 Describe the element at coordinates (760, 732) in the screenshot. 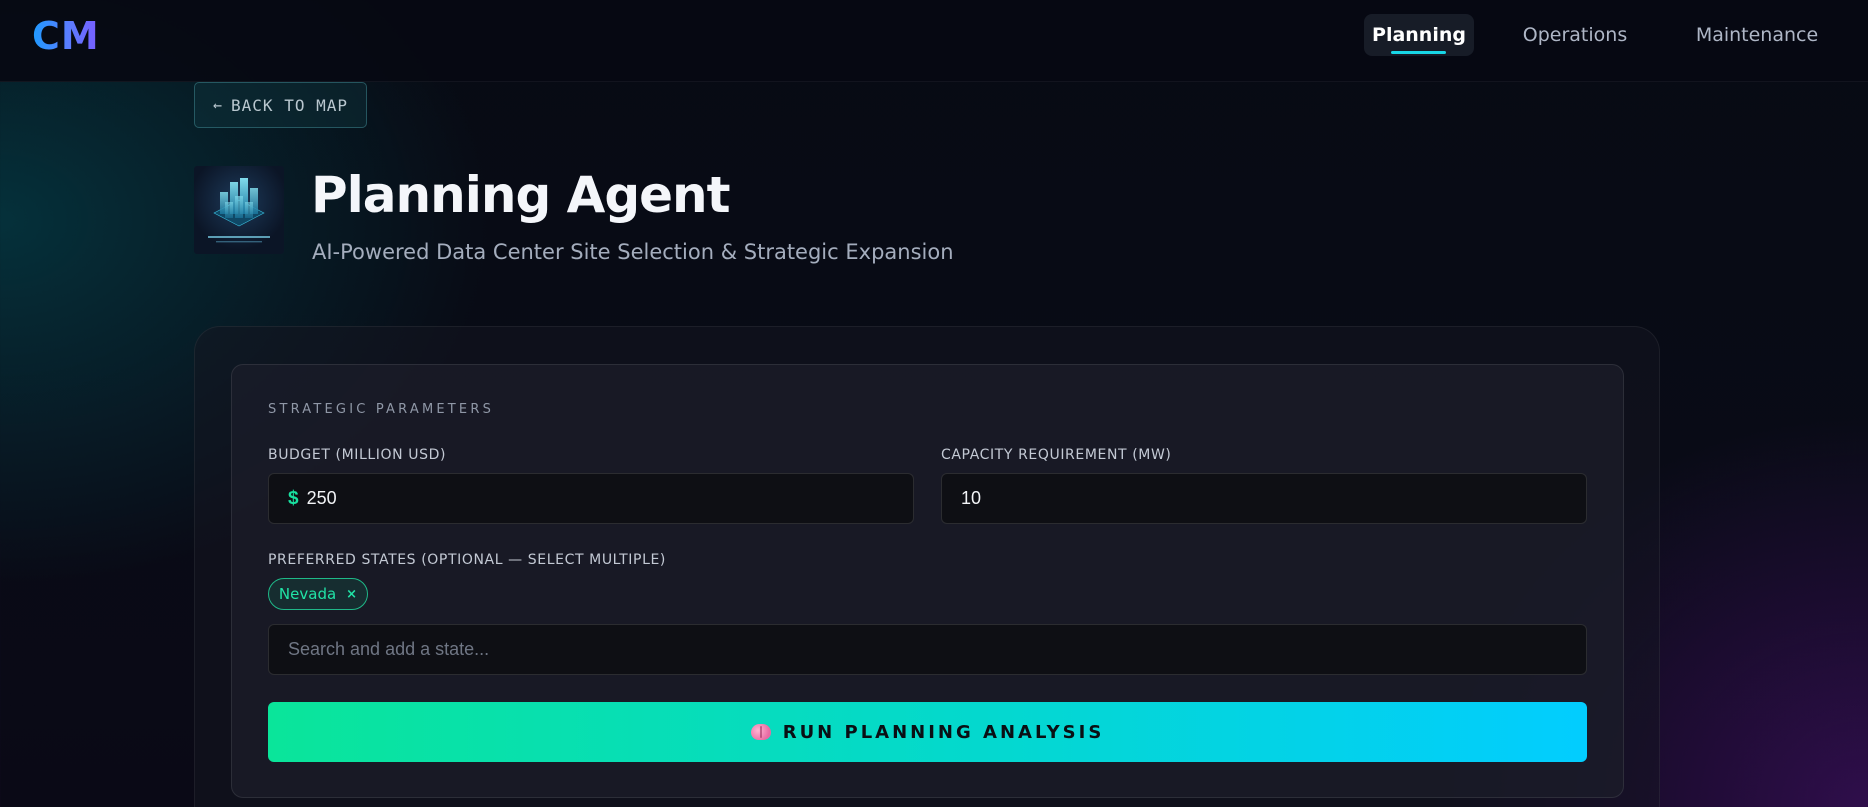

I see `brain-icon` at that location.